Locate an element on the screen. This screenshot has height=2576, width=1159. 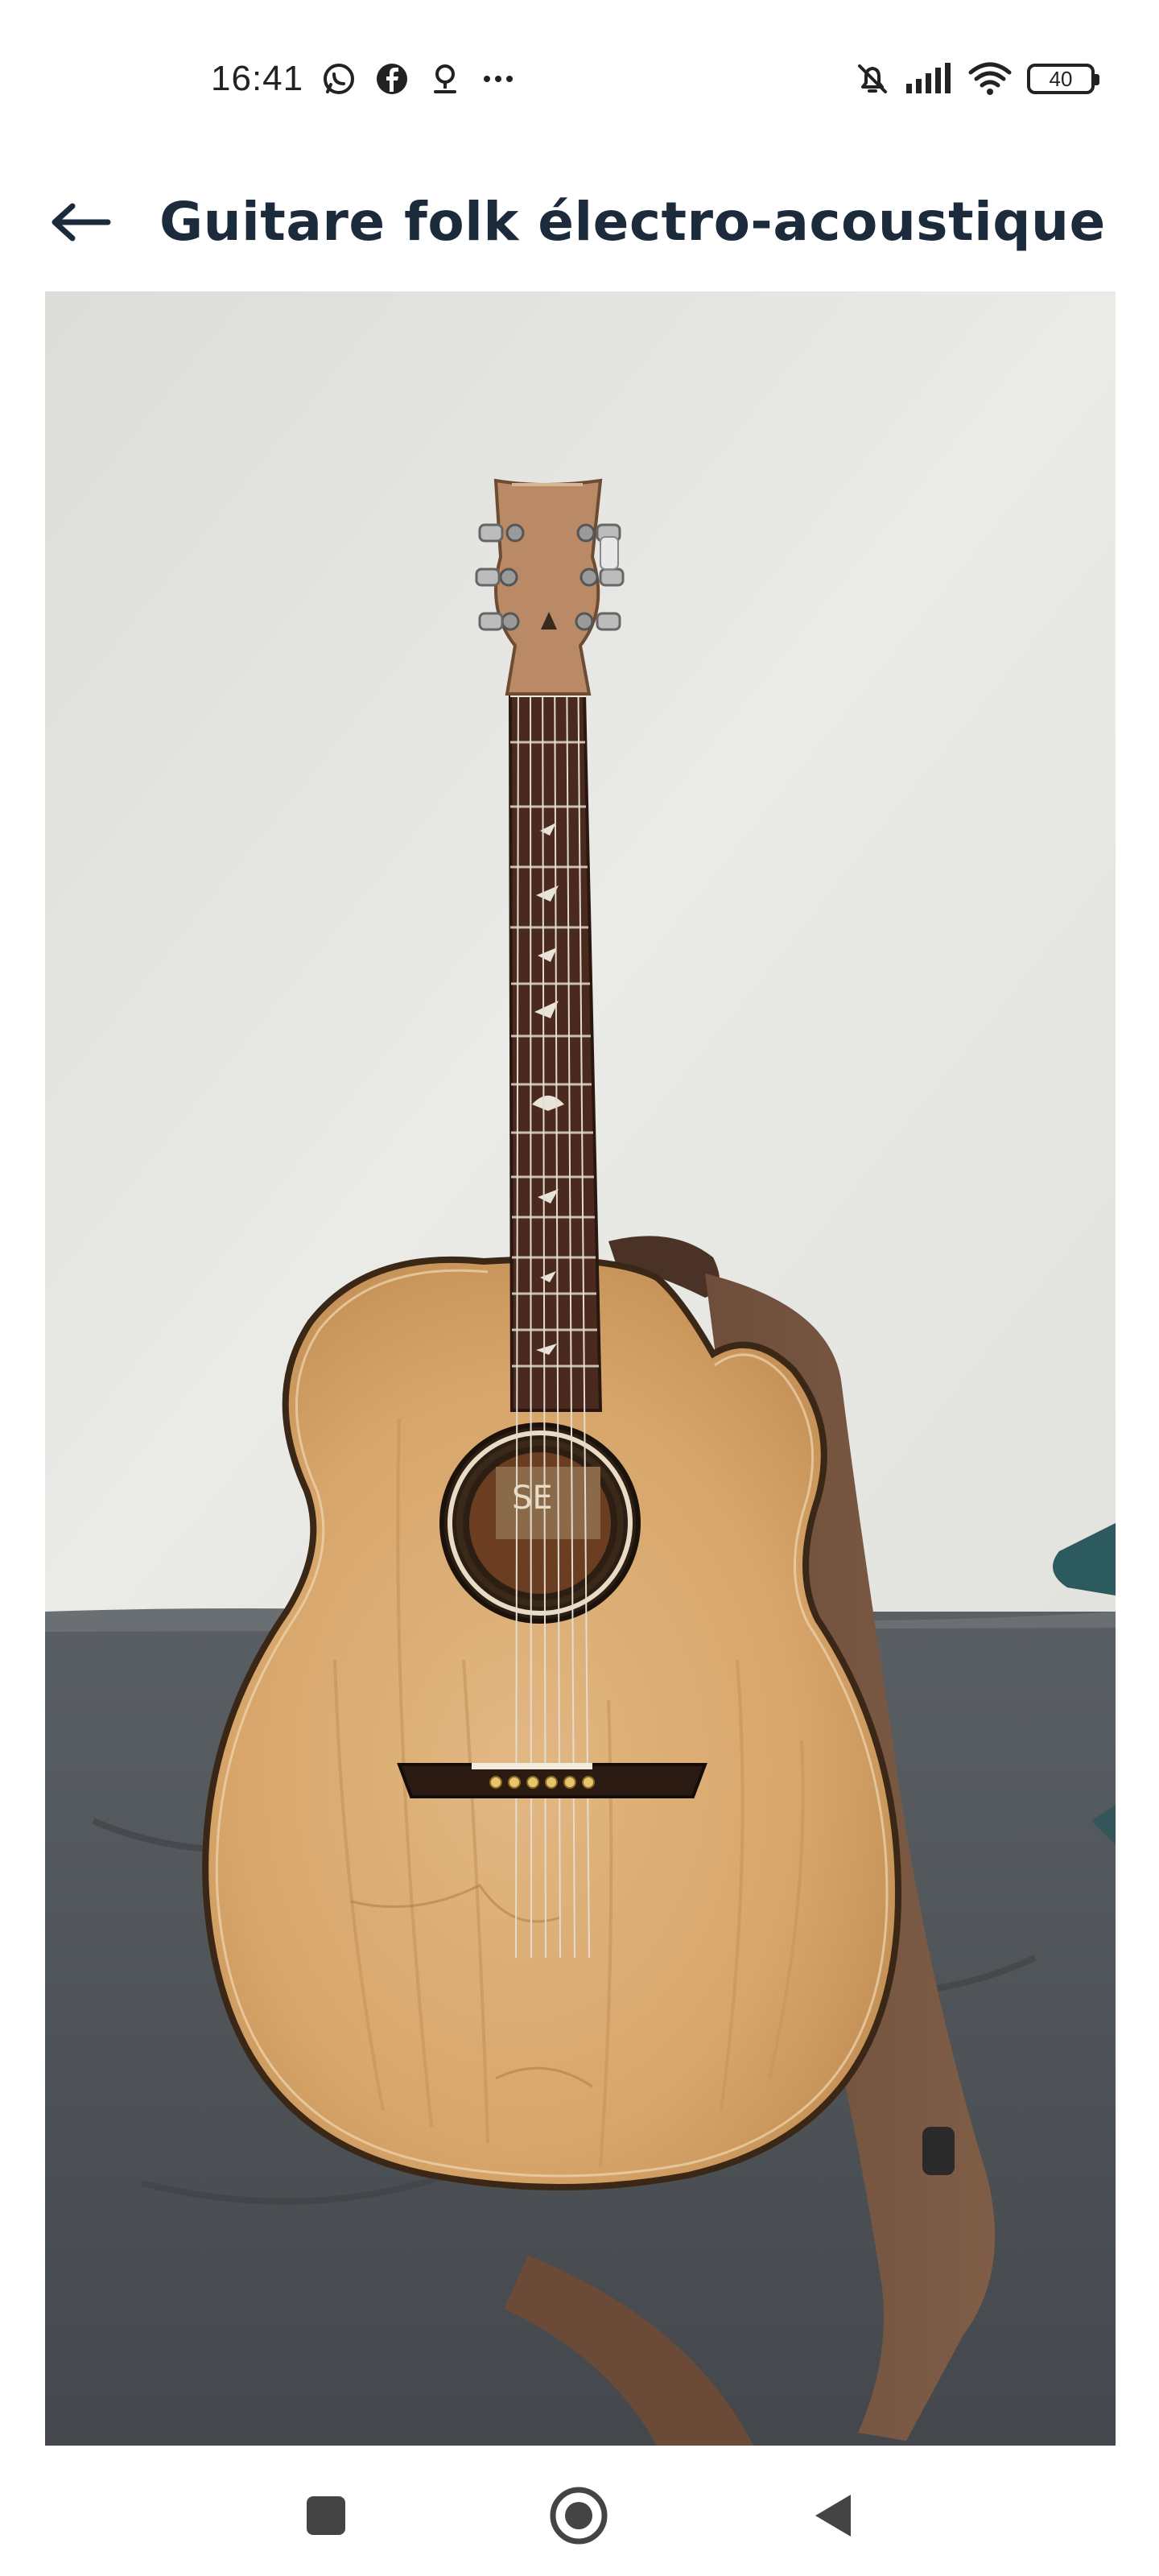
app-header: Guitare folk électro-acoustique is located at coordinates (579, 221).